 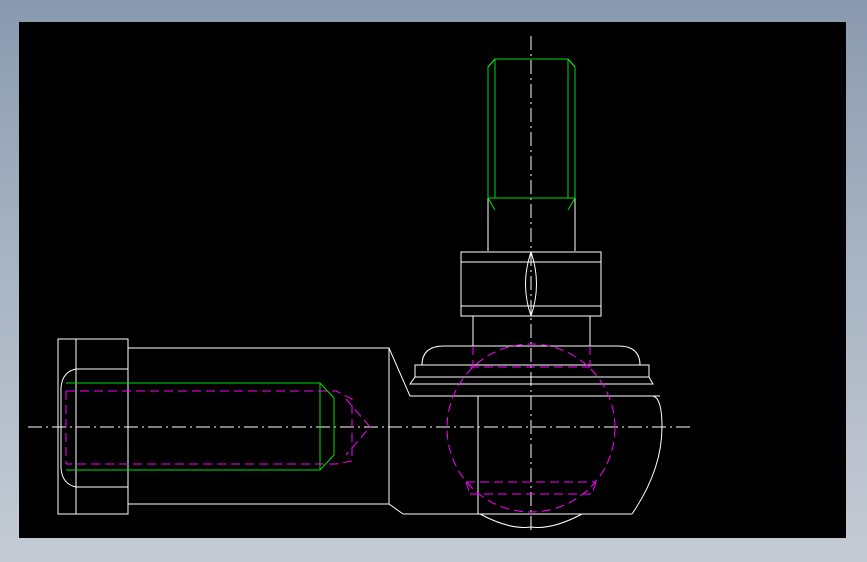 What do you see at coordinates (533, 461) in the screenshot?
I see `ball-housing` at bounding box center [533, 461].